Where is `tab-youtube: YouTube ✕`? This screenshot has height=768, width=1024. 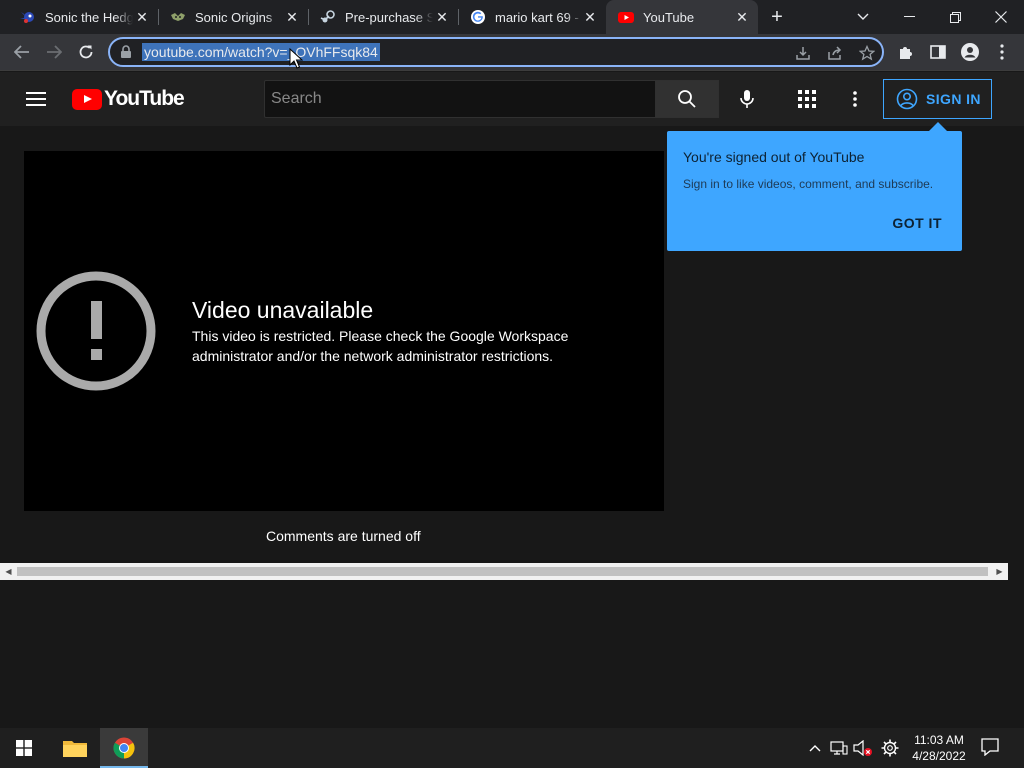
tab-youtube: YouTube ✕ is located at coordinates (682, 17).